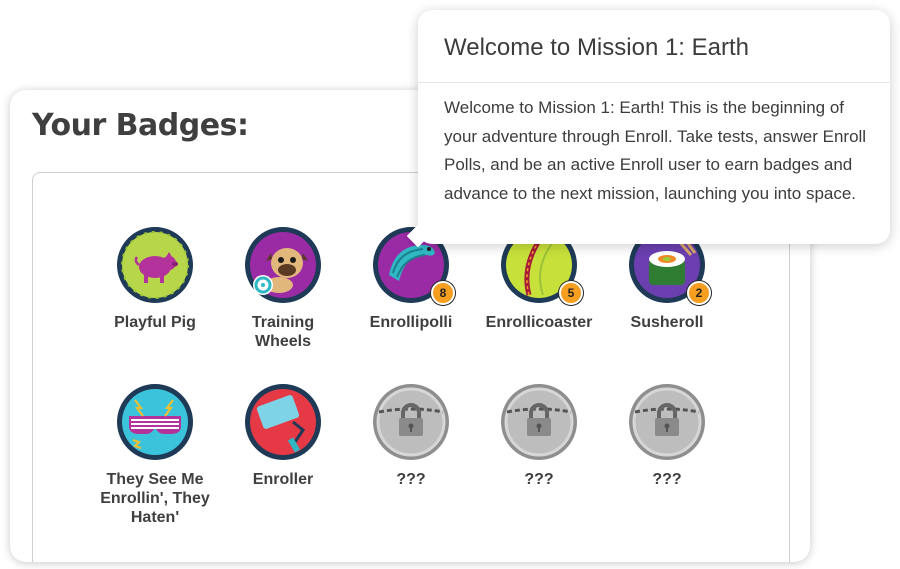 This screenshot has width=900, height=569. I want to click on badge-enroller: Enroller, so click(283, 435).